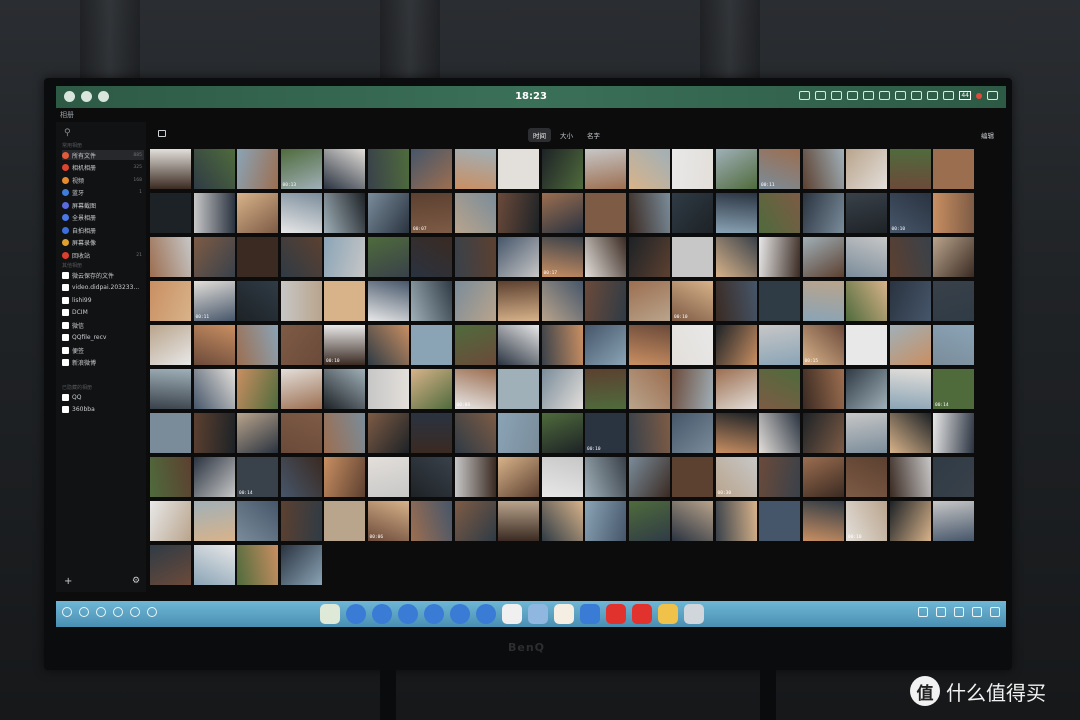 Image resolution: width=1080 pixels, height=720 pixels. What do you see at coordinates (388, 521) in the screenshot?
I see `photo-thumbnail: 00:06` at bounding box center [388, 521].